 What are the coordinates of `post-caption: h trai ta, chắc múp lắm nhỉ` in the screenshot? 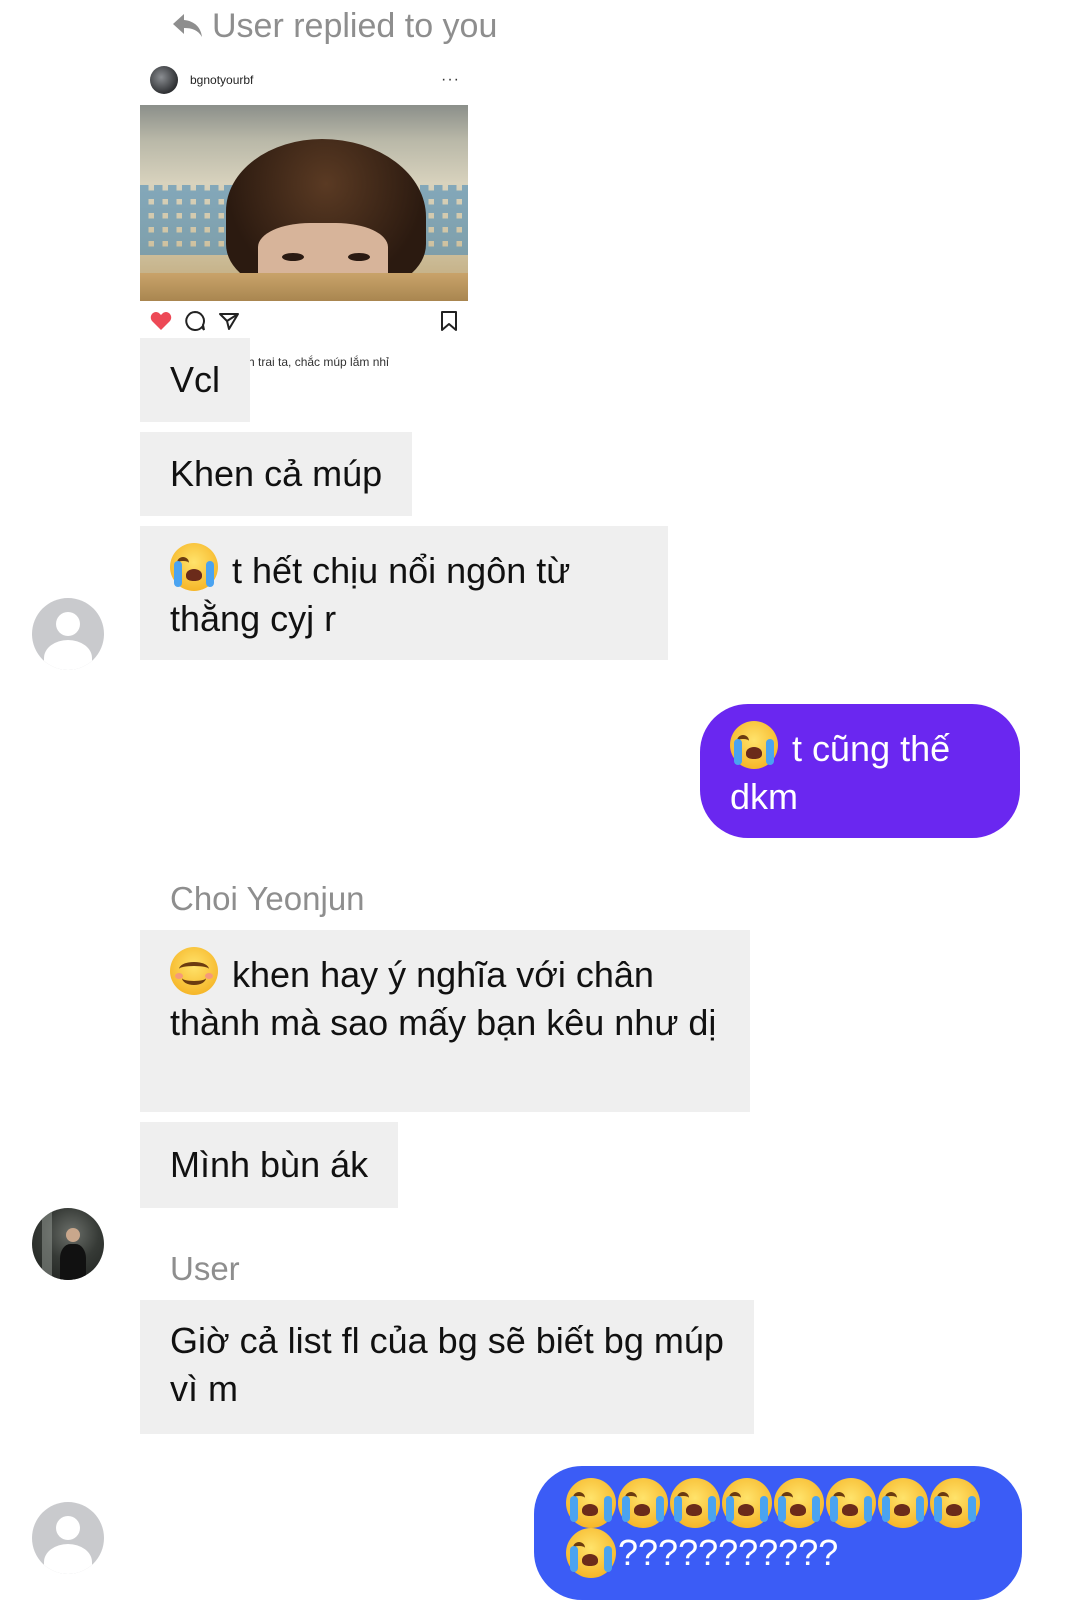 It's located at (318, 362).